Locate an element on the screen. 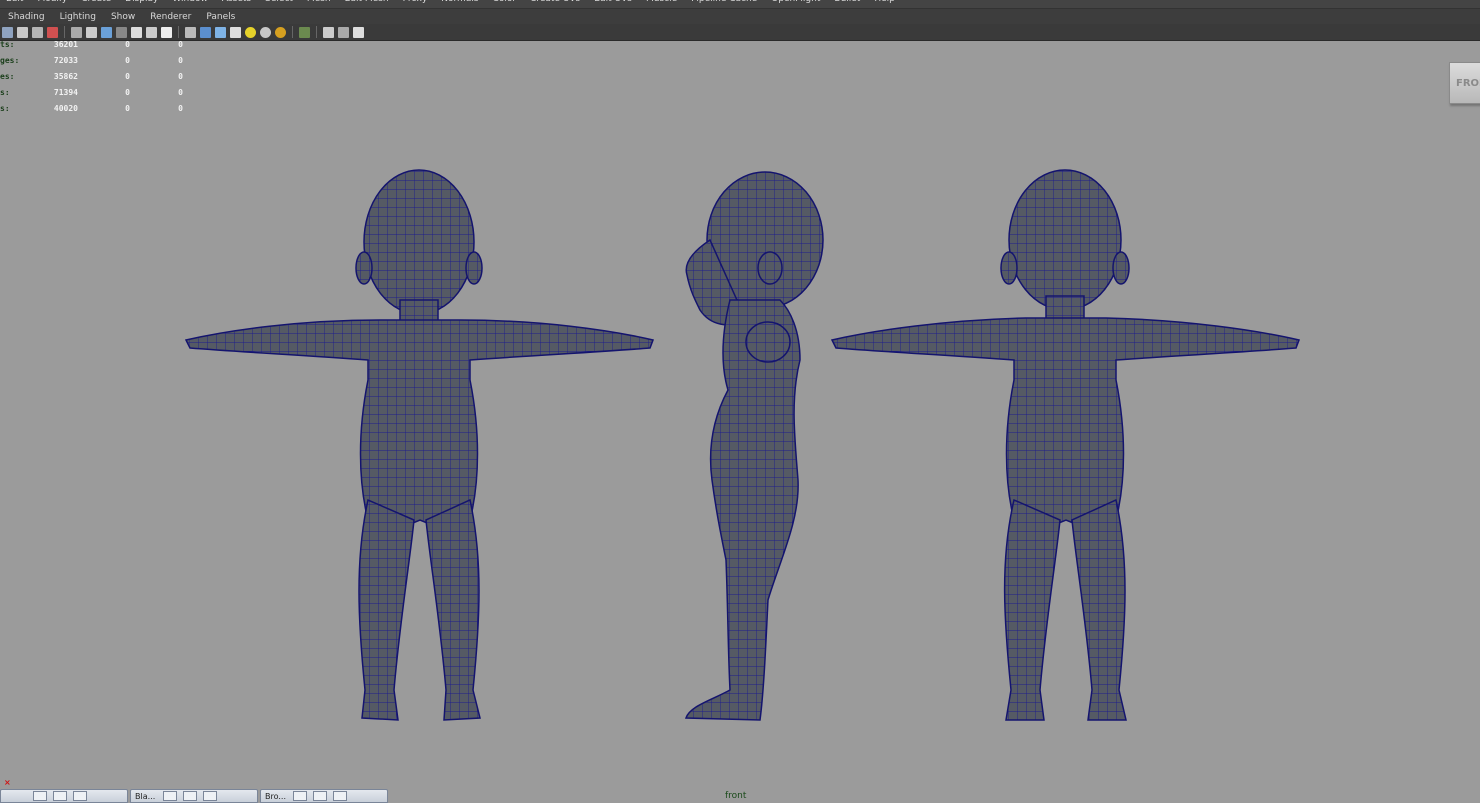  error-marker-icon: × is located at coordinates (7, 782).